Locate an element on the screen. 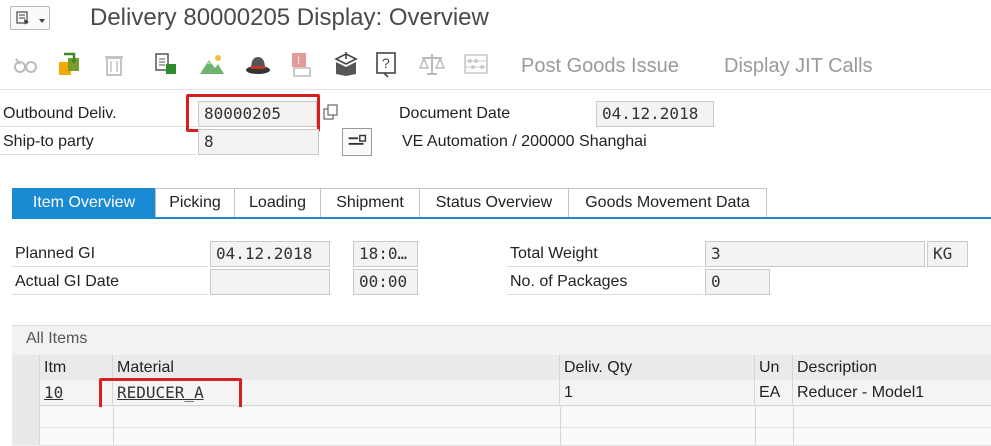  outbound-delivery-label: Outbound Deliv. is located at coordinates (98, 114).